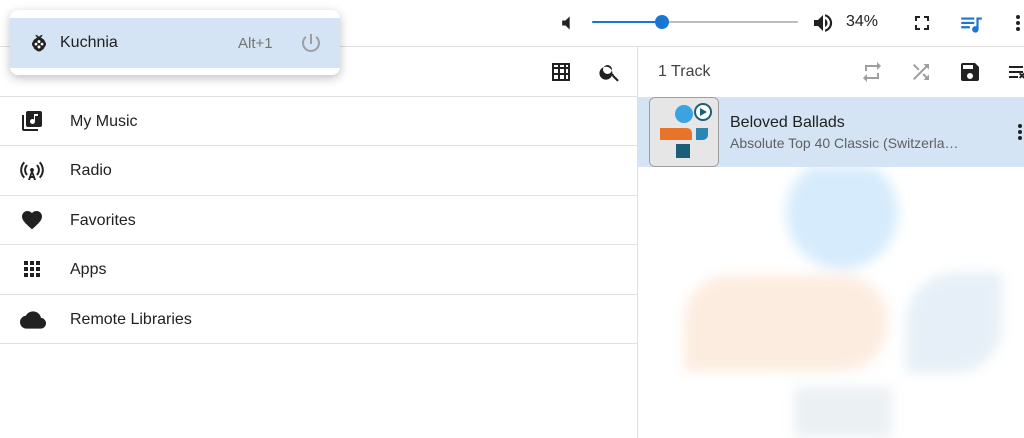  Describe the element at coordinates (318, 319) in the screenshot. I see `source-item-remote-libraries: Remote Libraries` at that location.